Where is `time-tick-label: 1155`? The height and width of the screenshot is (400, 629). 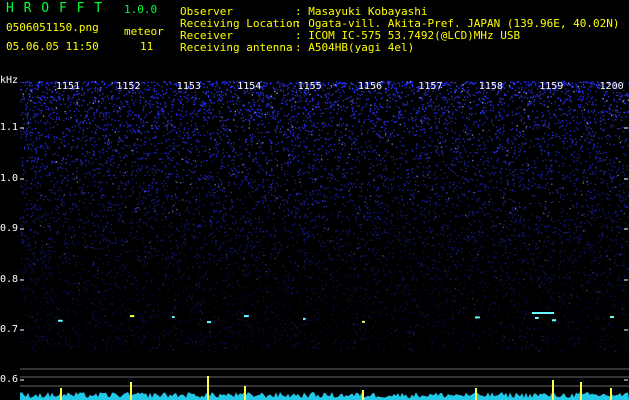
time-tick-label: 1155 is located at coordinates (310, 86).